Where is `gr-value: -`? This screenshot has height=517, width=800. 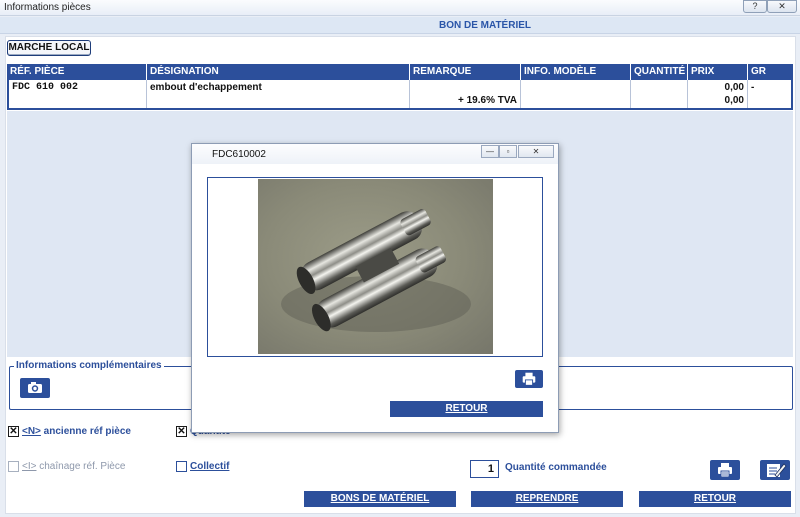
gr-value: - is located at coordinates (753, 87).